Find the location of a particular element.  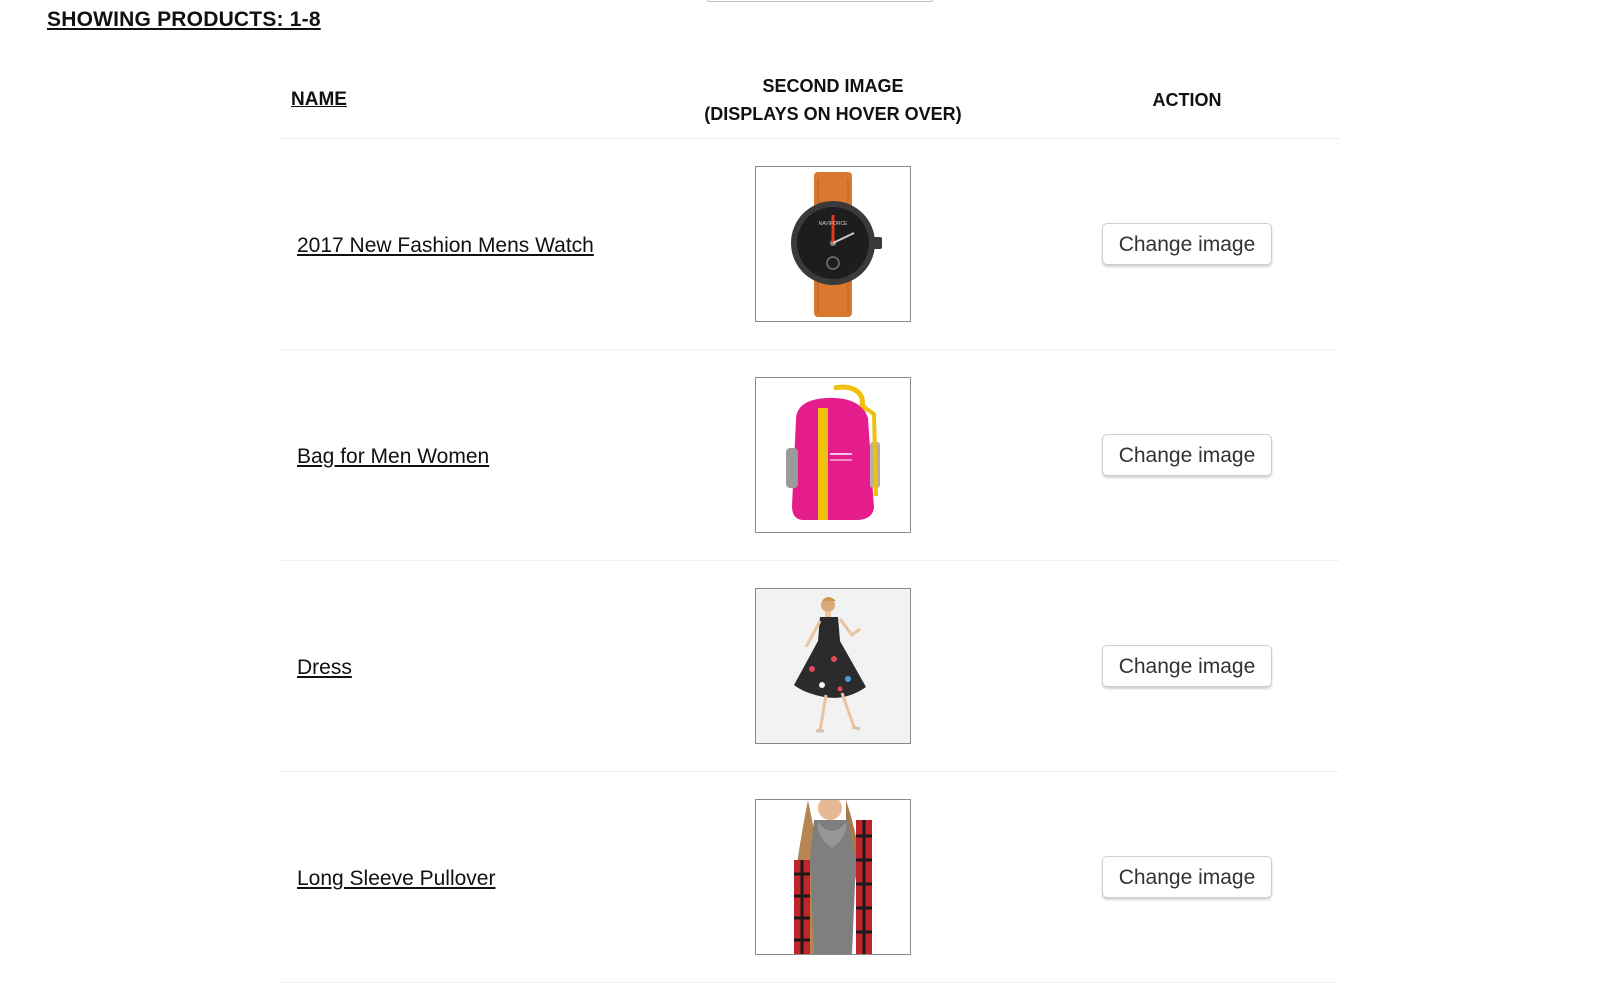

name-column-header: NAME is located at coordinates (456, 100).